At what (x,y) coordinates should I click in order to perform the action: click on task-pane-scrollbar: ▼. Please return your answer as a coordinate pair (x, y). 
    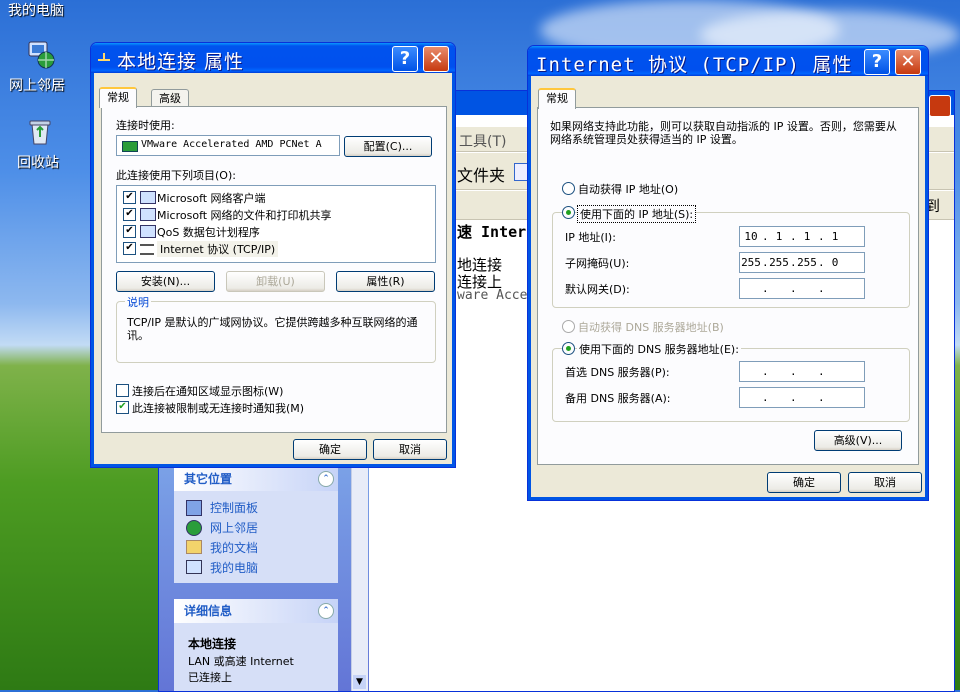
    Looking at the image, I should click on (359, 576).